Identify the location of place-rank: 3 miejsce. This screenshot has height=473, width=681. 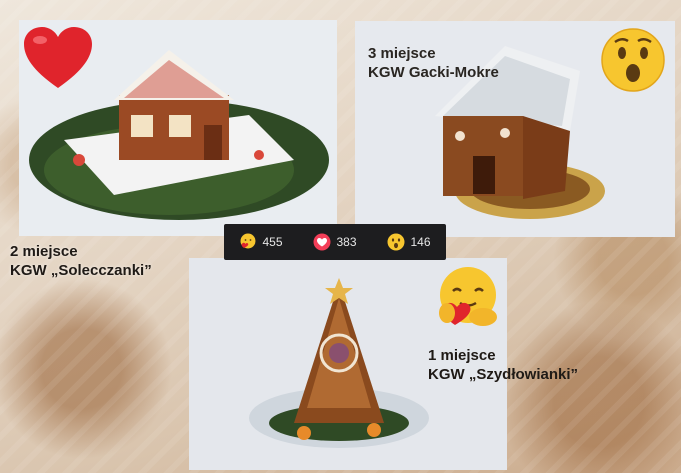
(402, 53).